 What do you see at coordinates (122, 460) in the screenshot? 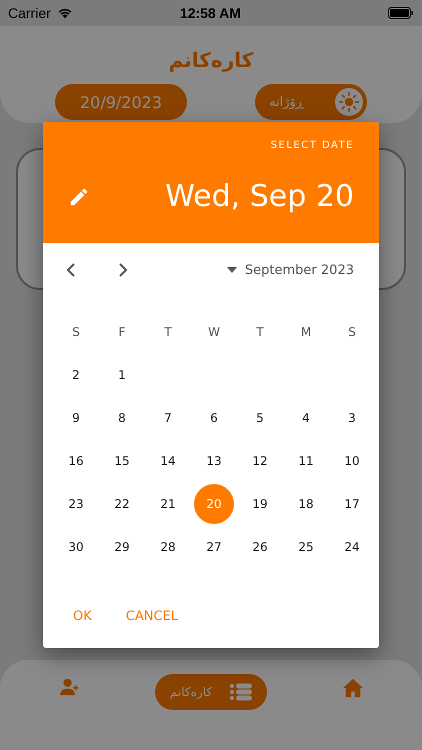
I see `calendar-day: 15` at bounding box center [122, 460].